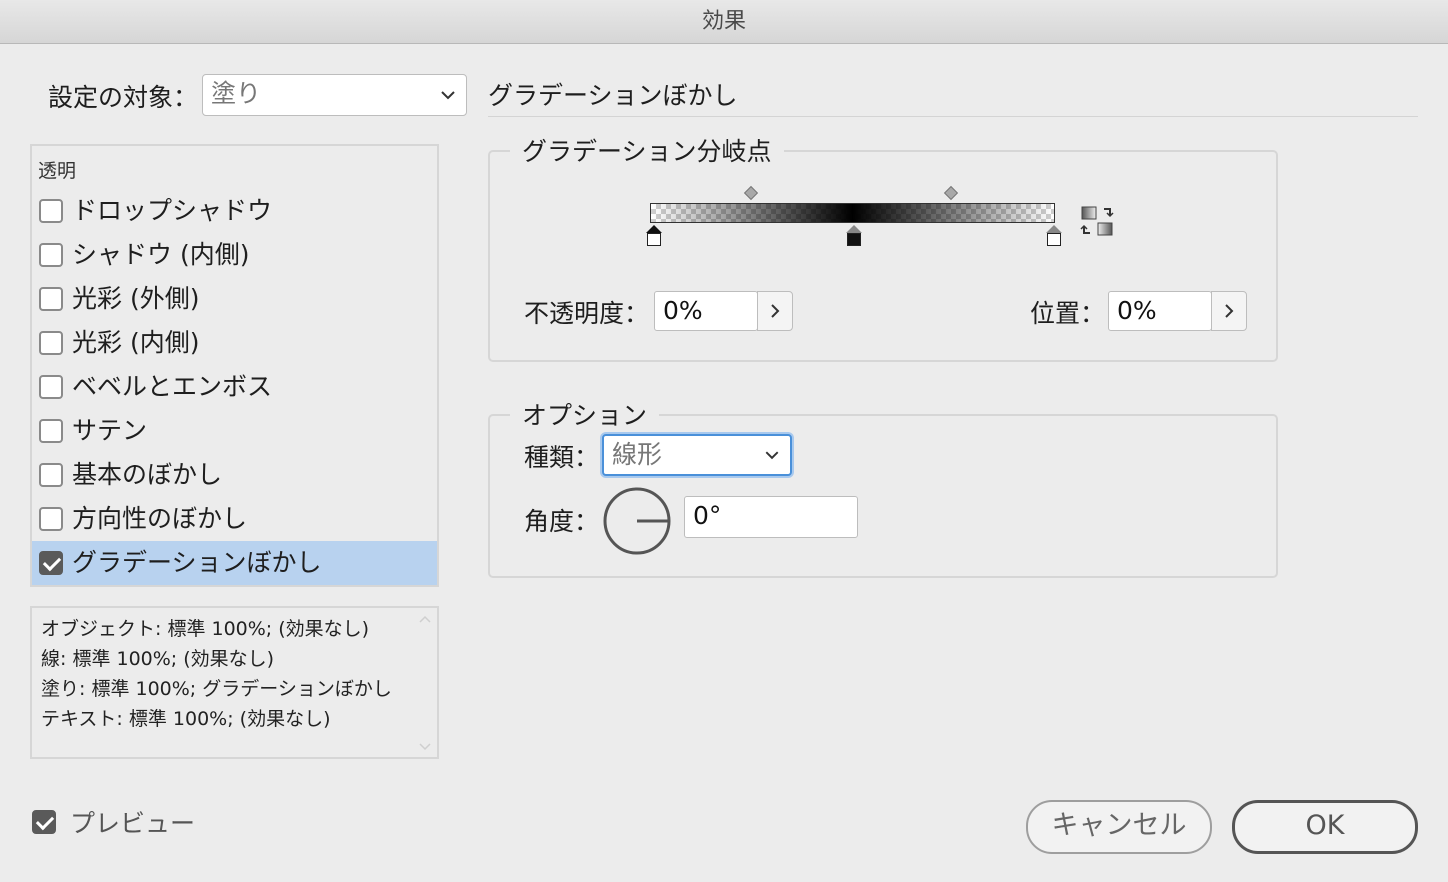 Image resolution: width=1448 pixels, height=882 pixels. What do you see at coordinates (44, 822) in the screenshot?
I see `preview-checkbox` at bounding box center [44, 822].